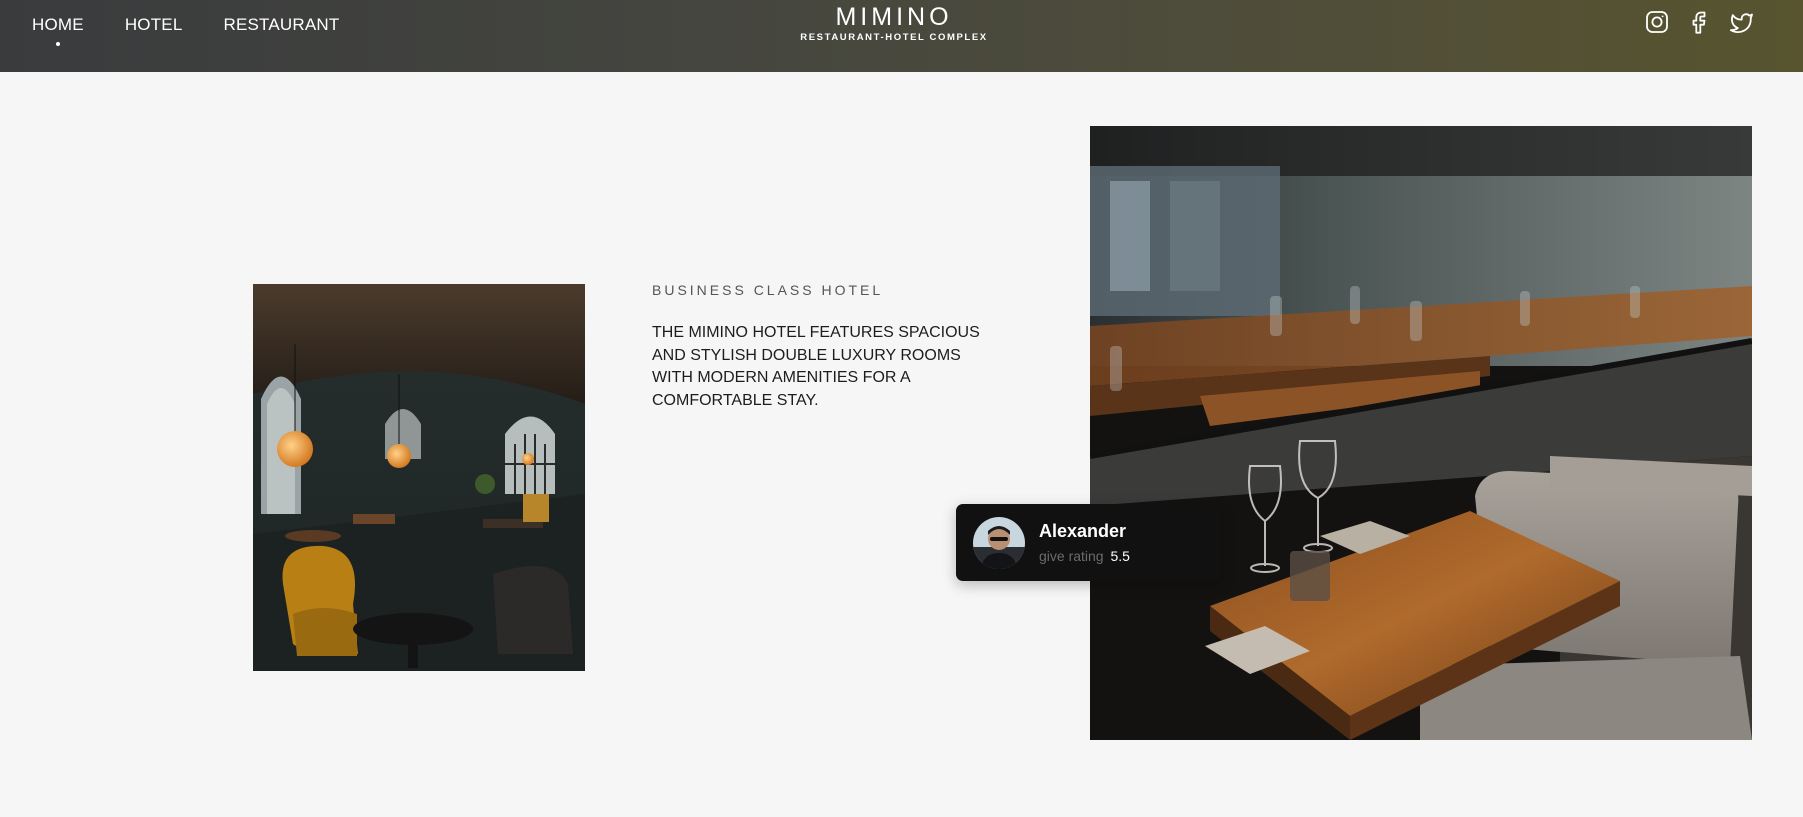 This screenshot has height=817, width=1803. I want to click on brand-logo: MIMINO RESTAURANT-HOTEL COMPLEX, so click(894, 23).